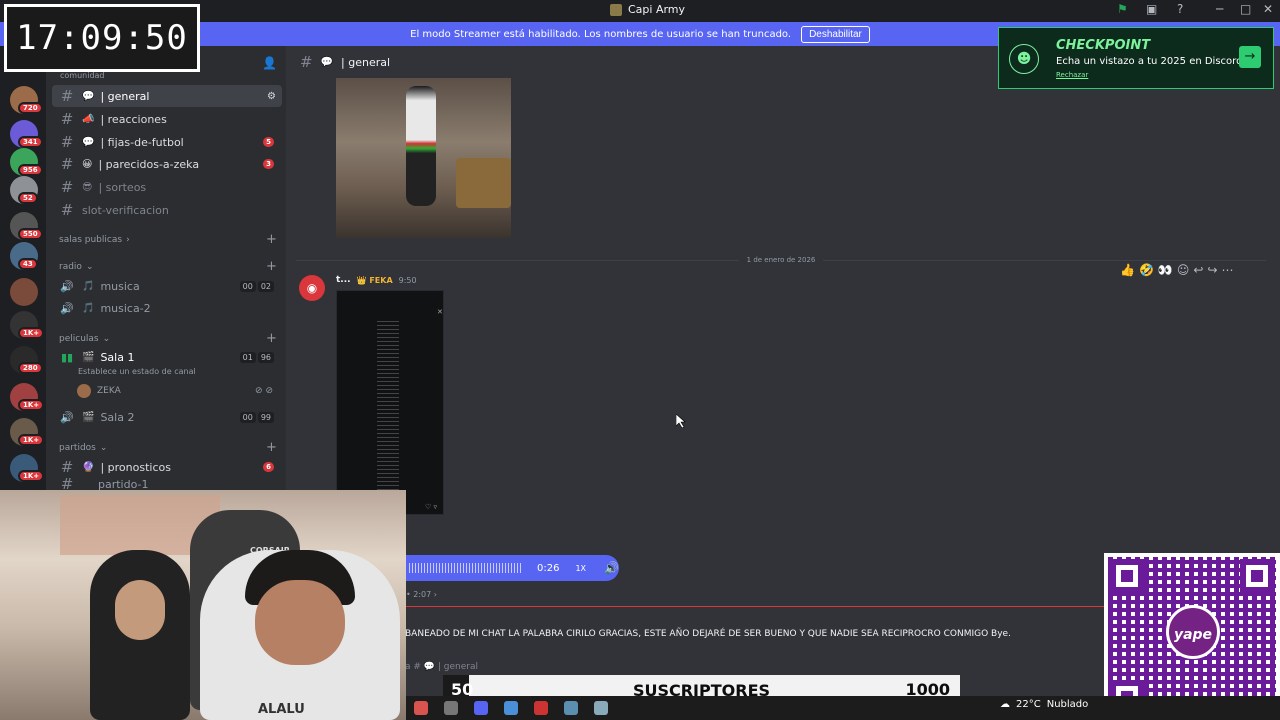  What do you see at coordinates (541, 708) in the screenshot?
I see `obs-icon` at bounding box center [541, 708].